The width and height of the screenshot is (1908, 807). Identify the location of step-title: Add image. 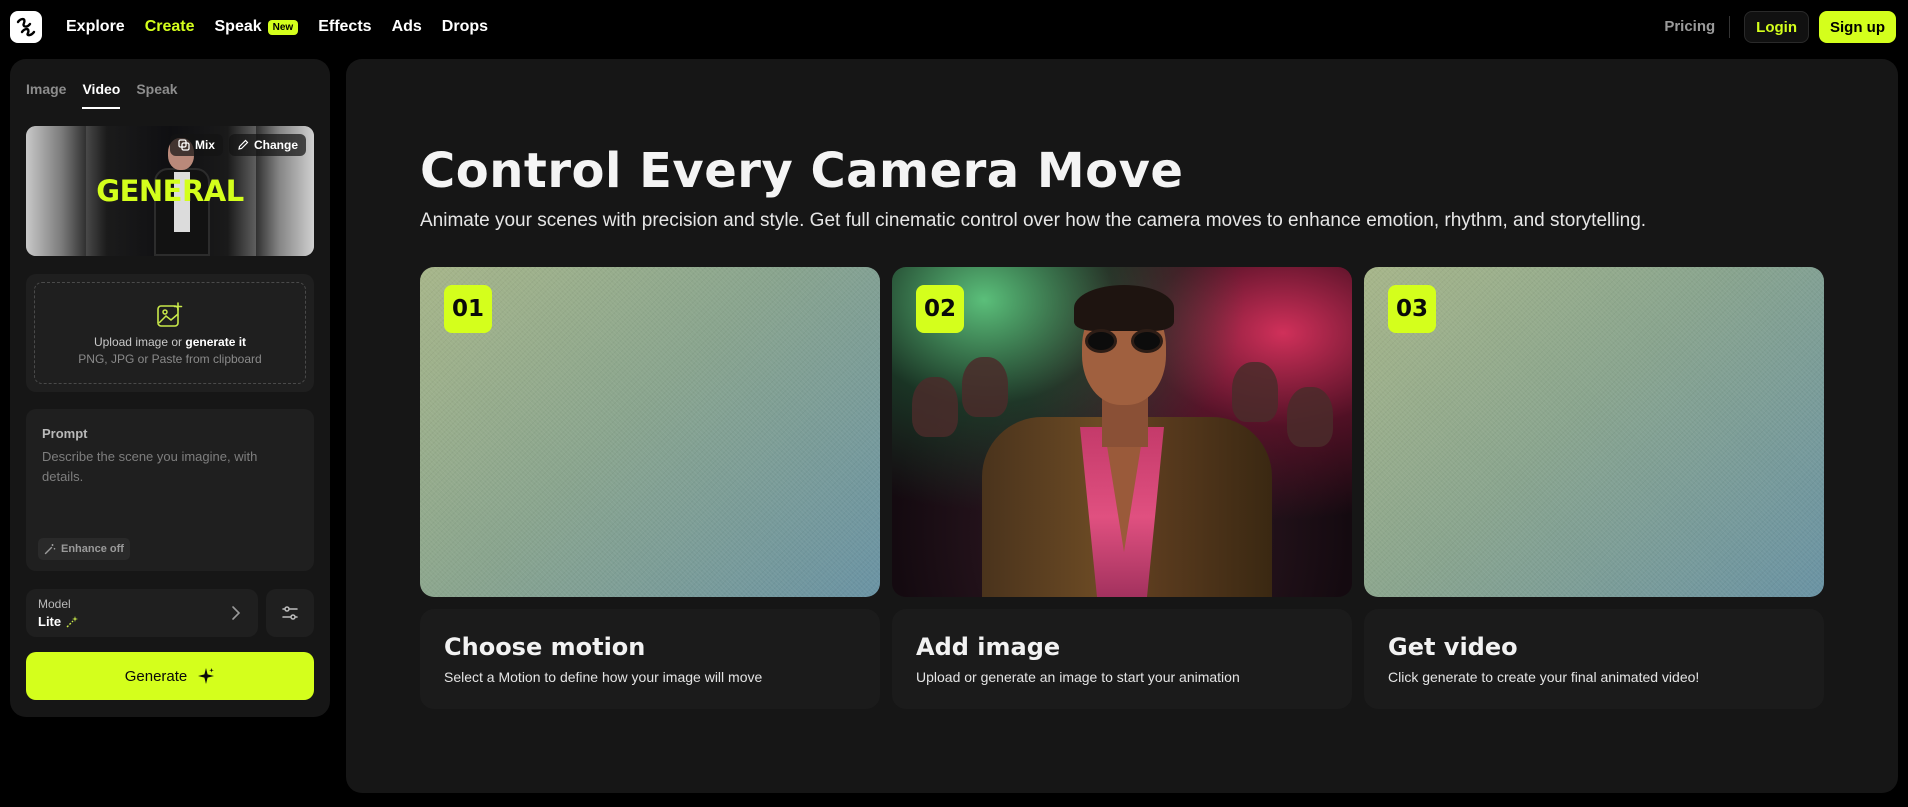
(988, 647).